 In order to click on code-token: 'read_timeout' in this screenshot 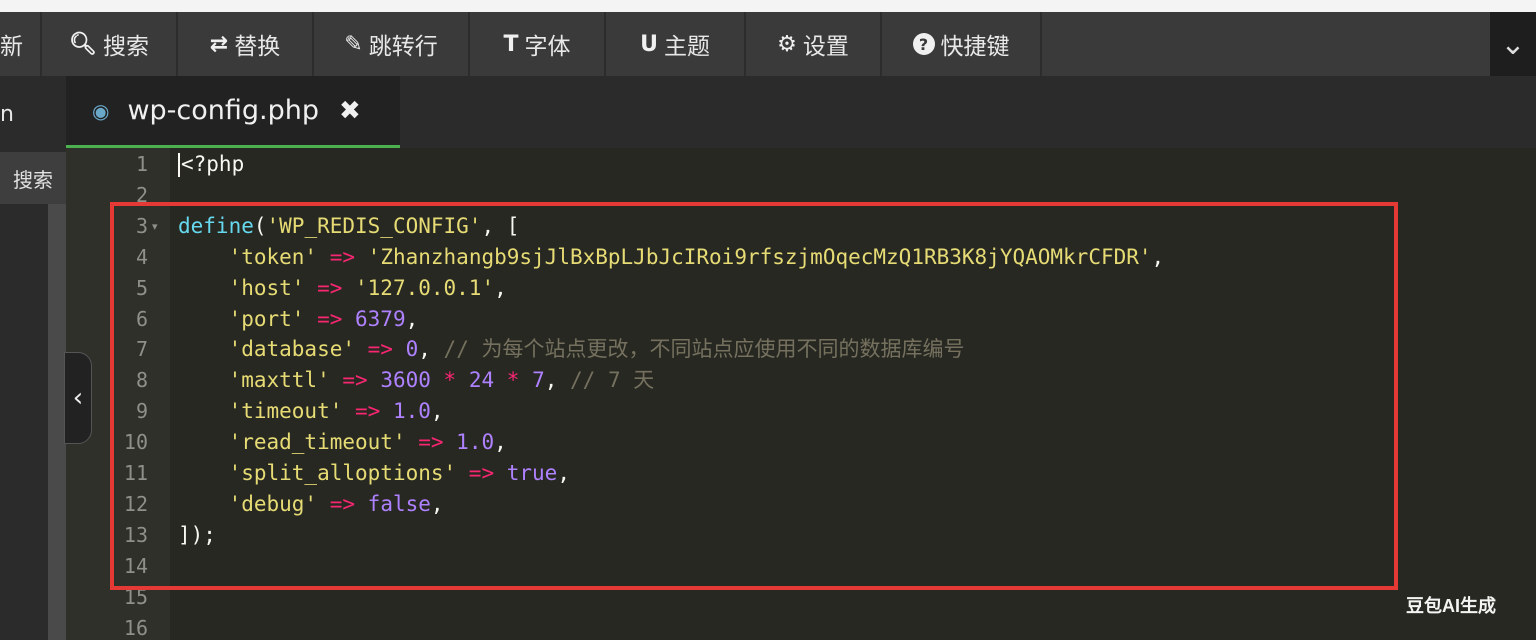, I will do `click(317, 442)`.